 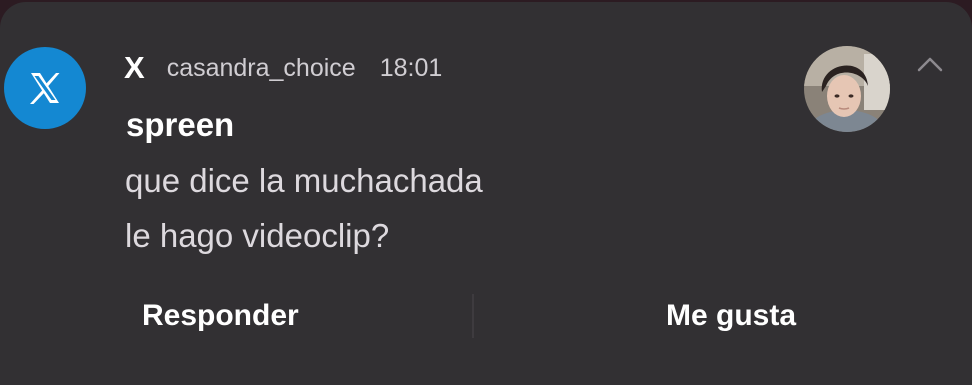 I want to click on reply-button: Responder, so click(x=220, y=316).